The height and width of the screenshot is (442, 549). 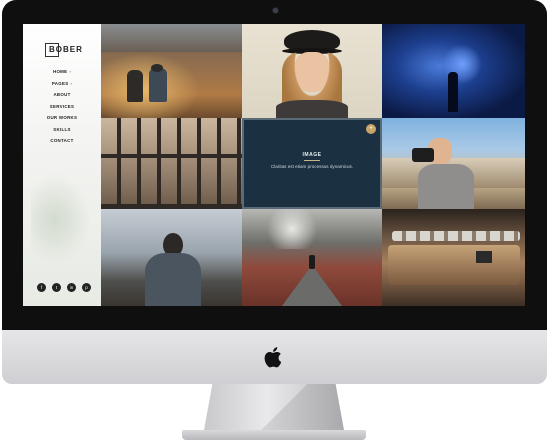 I want to click on gallery-tile-espresso, so click(x=453, y=257).